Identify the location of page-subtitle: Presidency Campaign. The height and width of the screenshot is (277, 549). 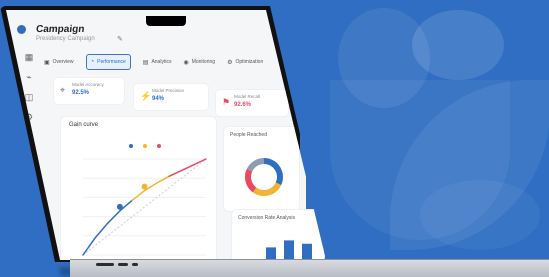
(65, 39).